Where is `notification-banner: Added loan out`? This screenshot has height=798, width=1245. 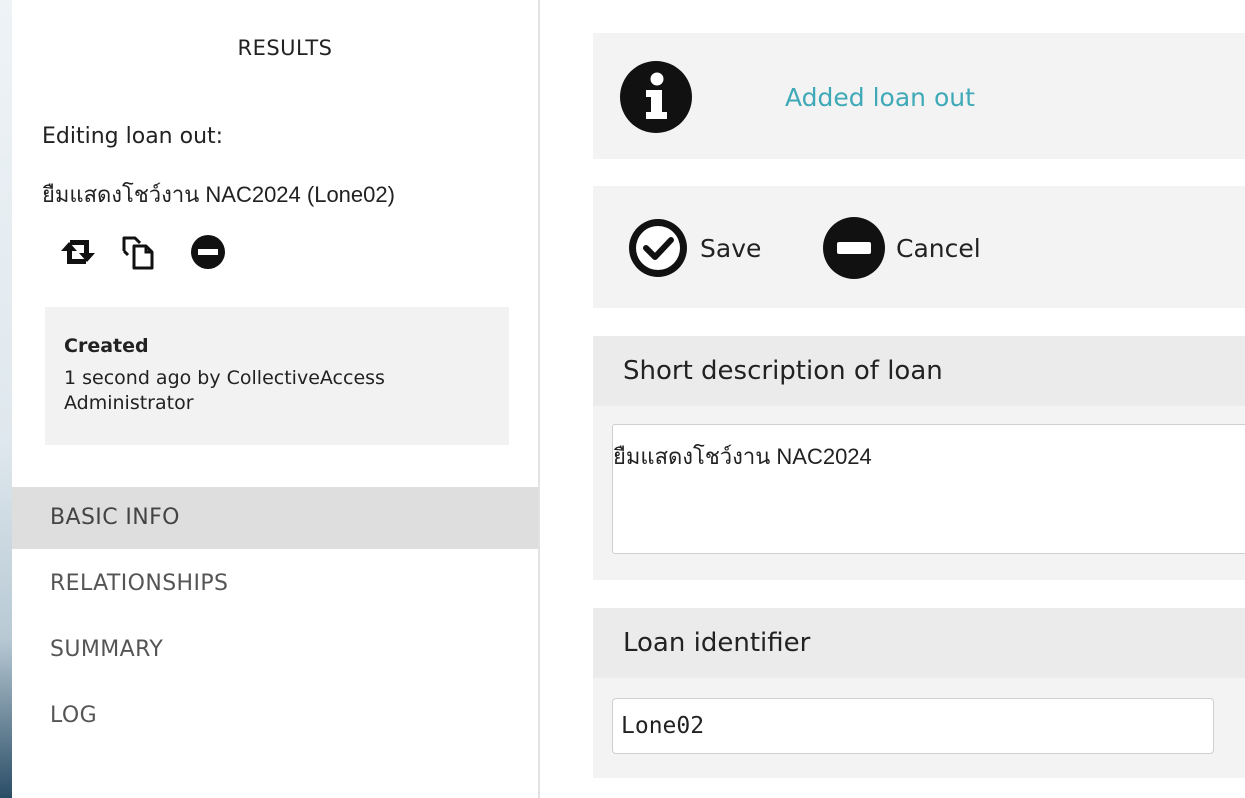
notification-banner: Added loan out is located at coordinates (919, 96).